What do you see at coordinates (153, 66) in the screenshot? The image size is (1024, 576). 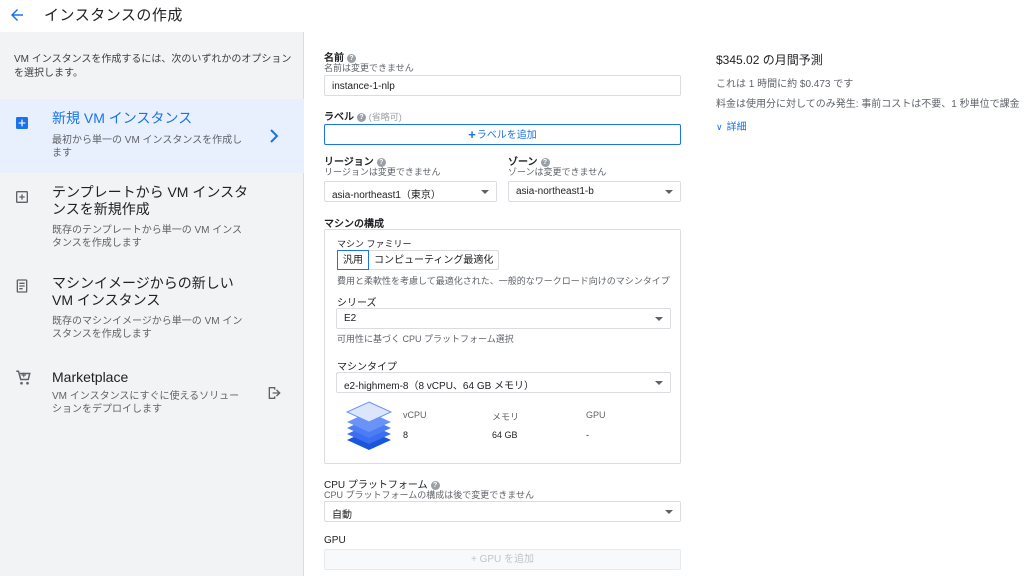 I see `sidebar-intro: VM インスタンスを作成するには、次のいずれかのオプションを選択します。` at bounding box center [153, 66].